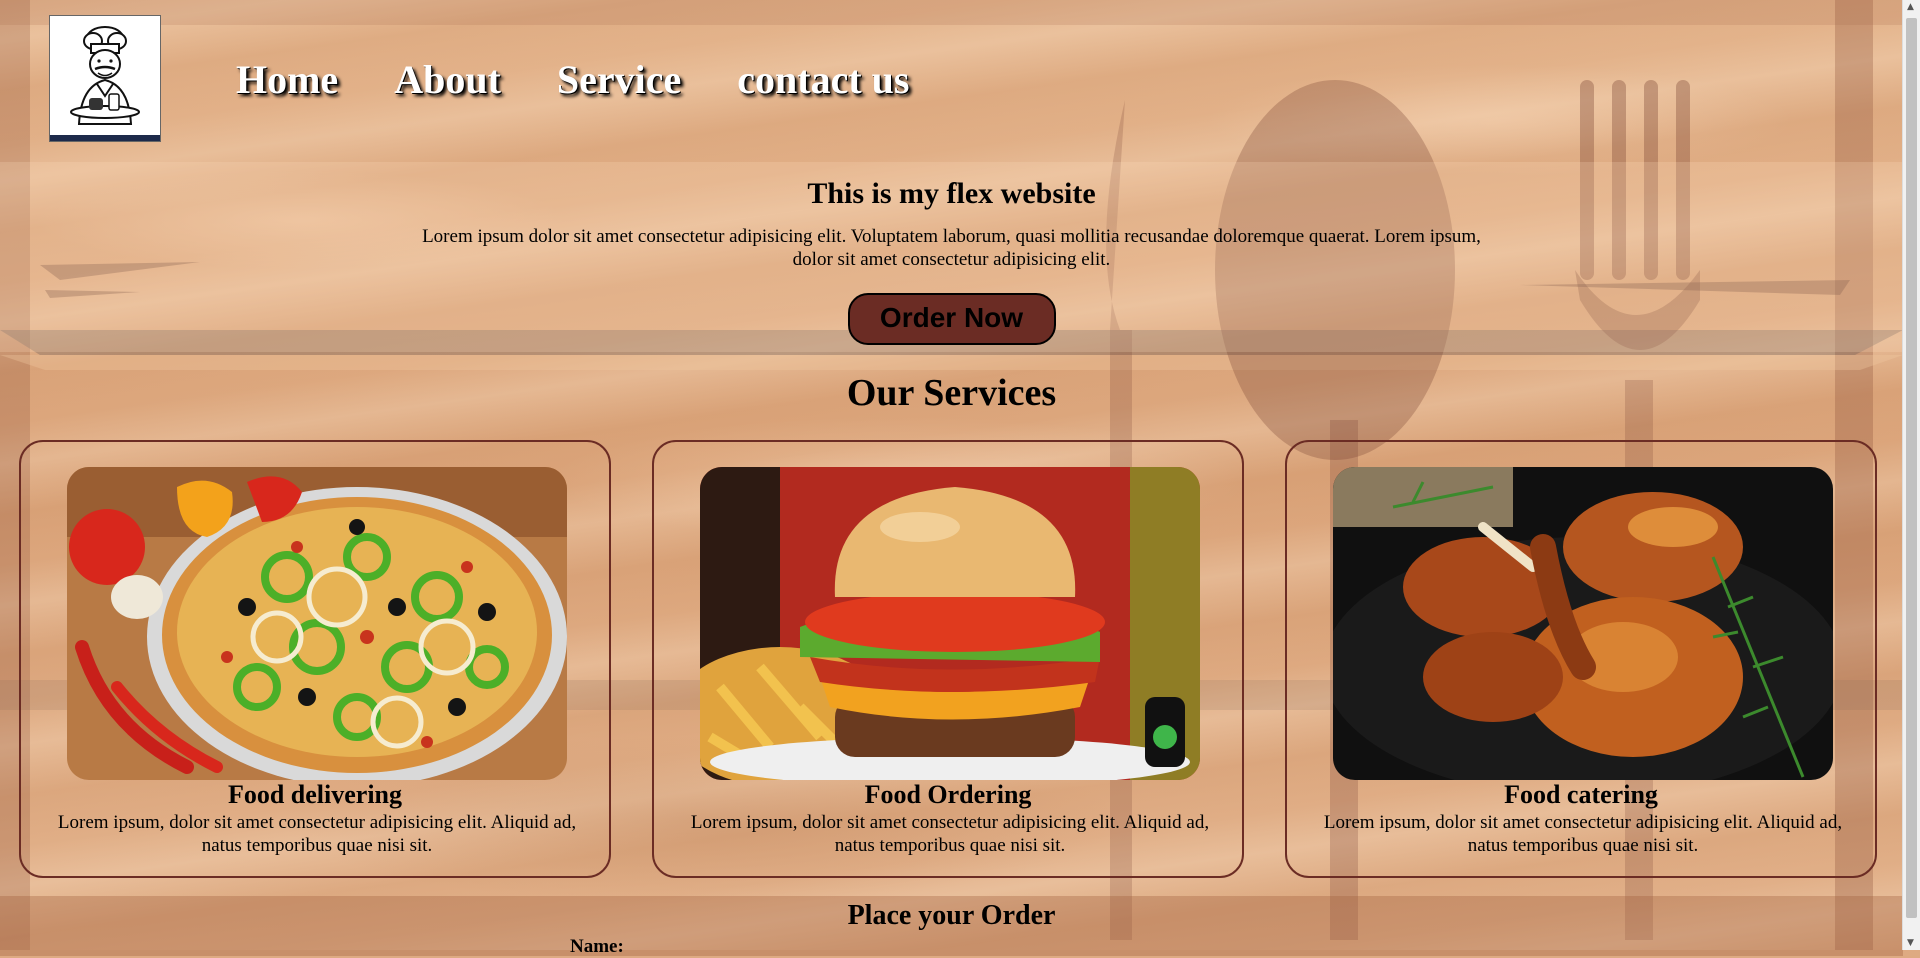 The width and height of the screenshot is (1920, 958). Describe the element at coordinates (105, 138) in the screenshot. I see `logo-strip` at that location.